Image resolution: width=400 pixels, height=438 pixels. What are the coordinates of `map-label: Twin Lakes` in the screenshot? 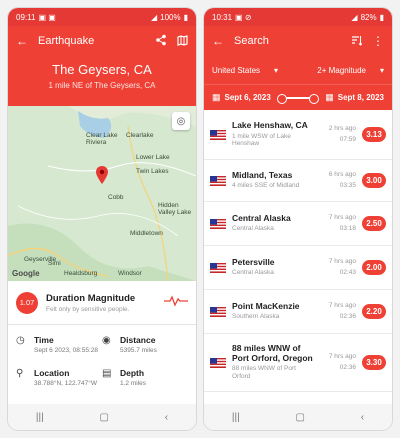 It's located at (152, 171).